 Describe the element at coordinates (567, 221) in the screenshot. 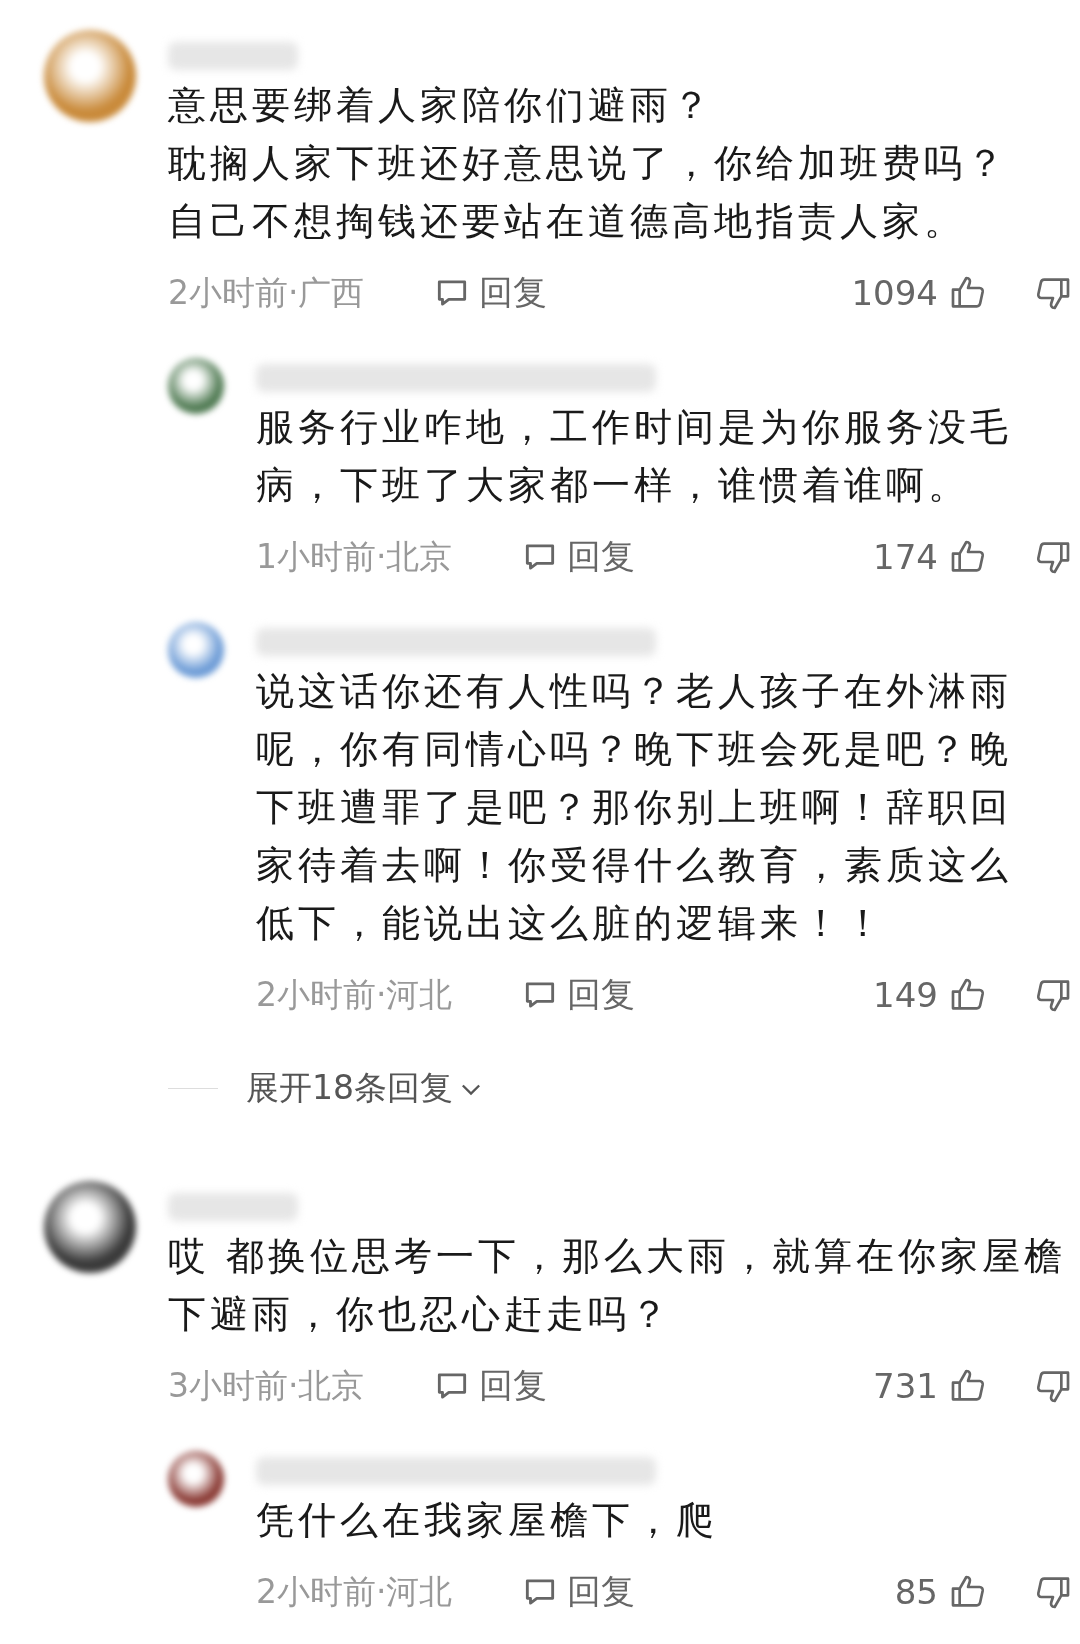

I see `comment-text: 自己不想掏钱还要站在道德高地指责人家。` at that location.